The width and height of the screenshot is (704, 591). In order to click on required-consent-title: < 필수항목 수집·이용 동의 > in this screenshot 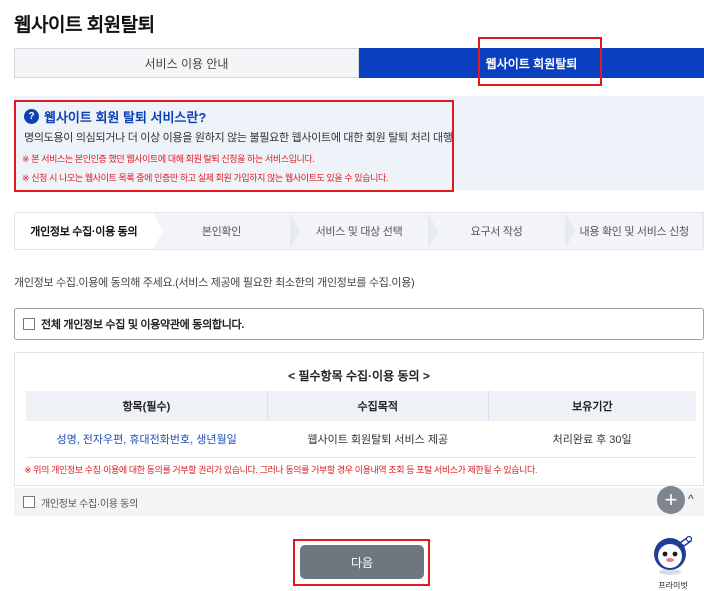, I will do `click(359, 376)`.